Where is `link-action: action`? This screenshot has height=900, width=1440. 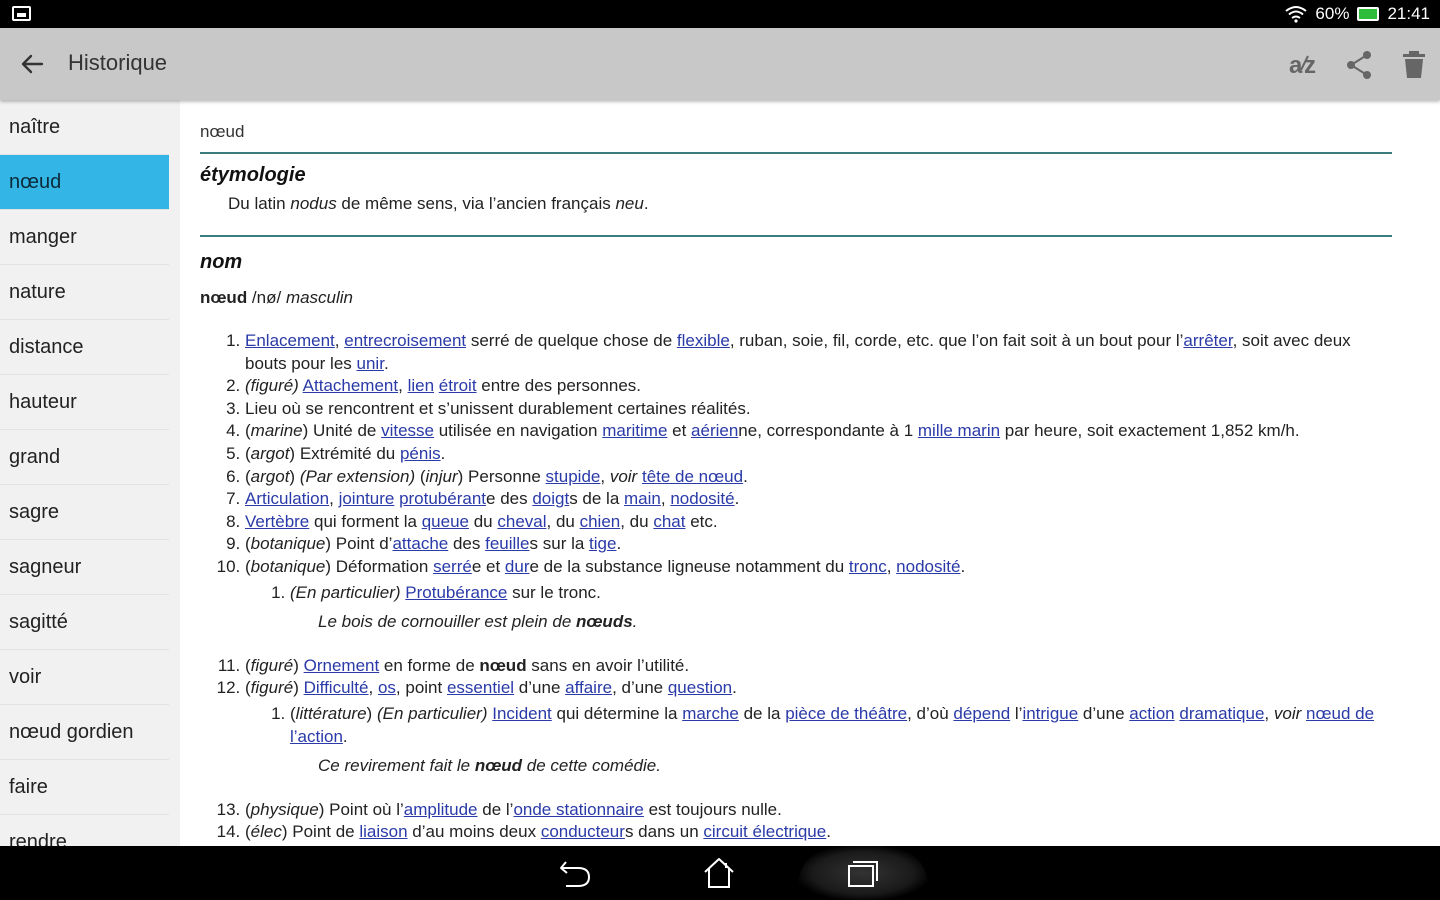 link-action: action is located at coordinates (1151, 713).